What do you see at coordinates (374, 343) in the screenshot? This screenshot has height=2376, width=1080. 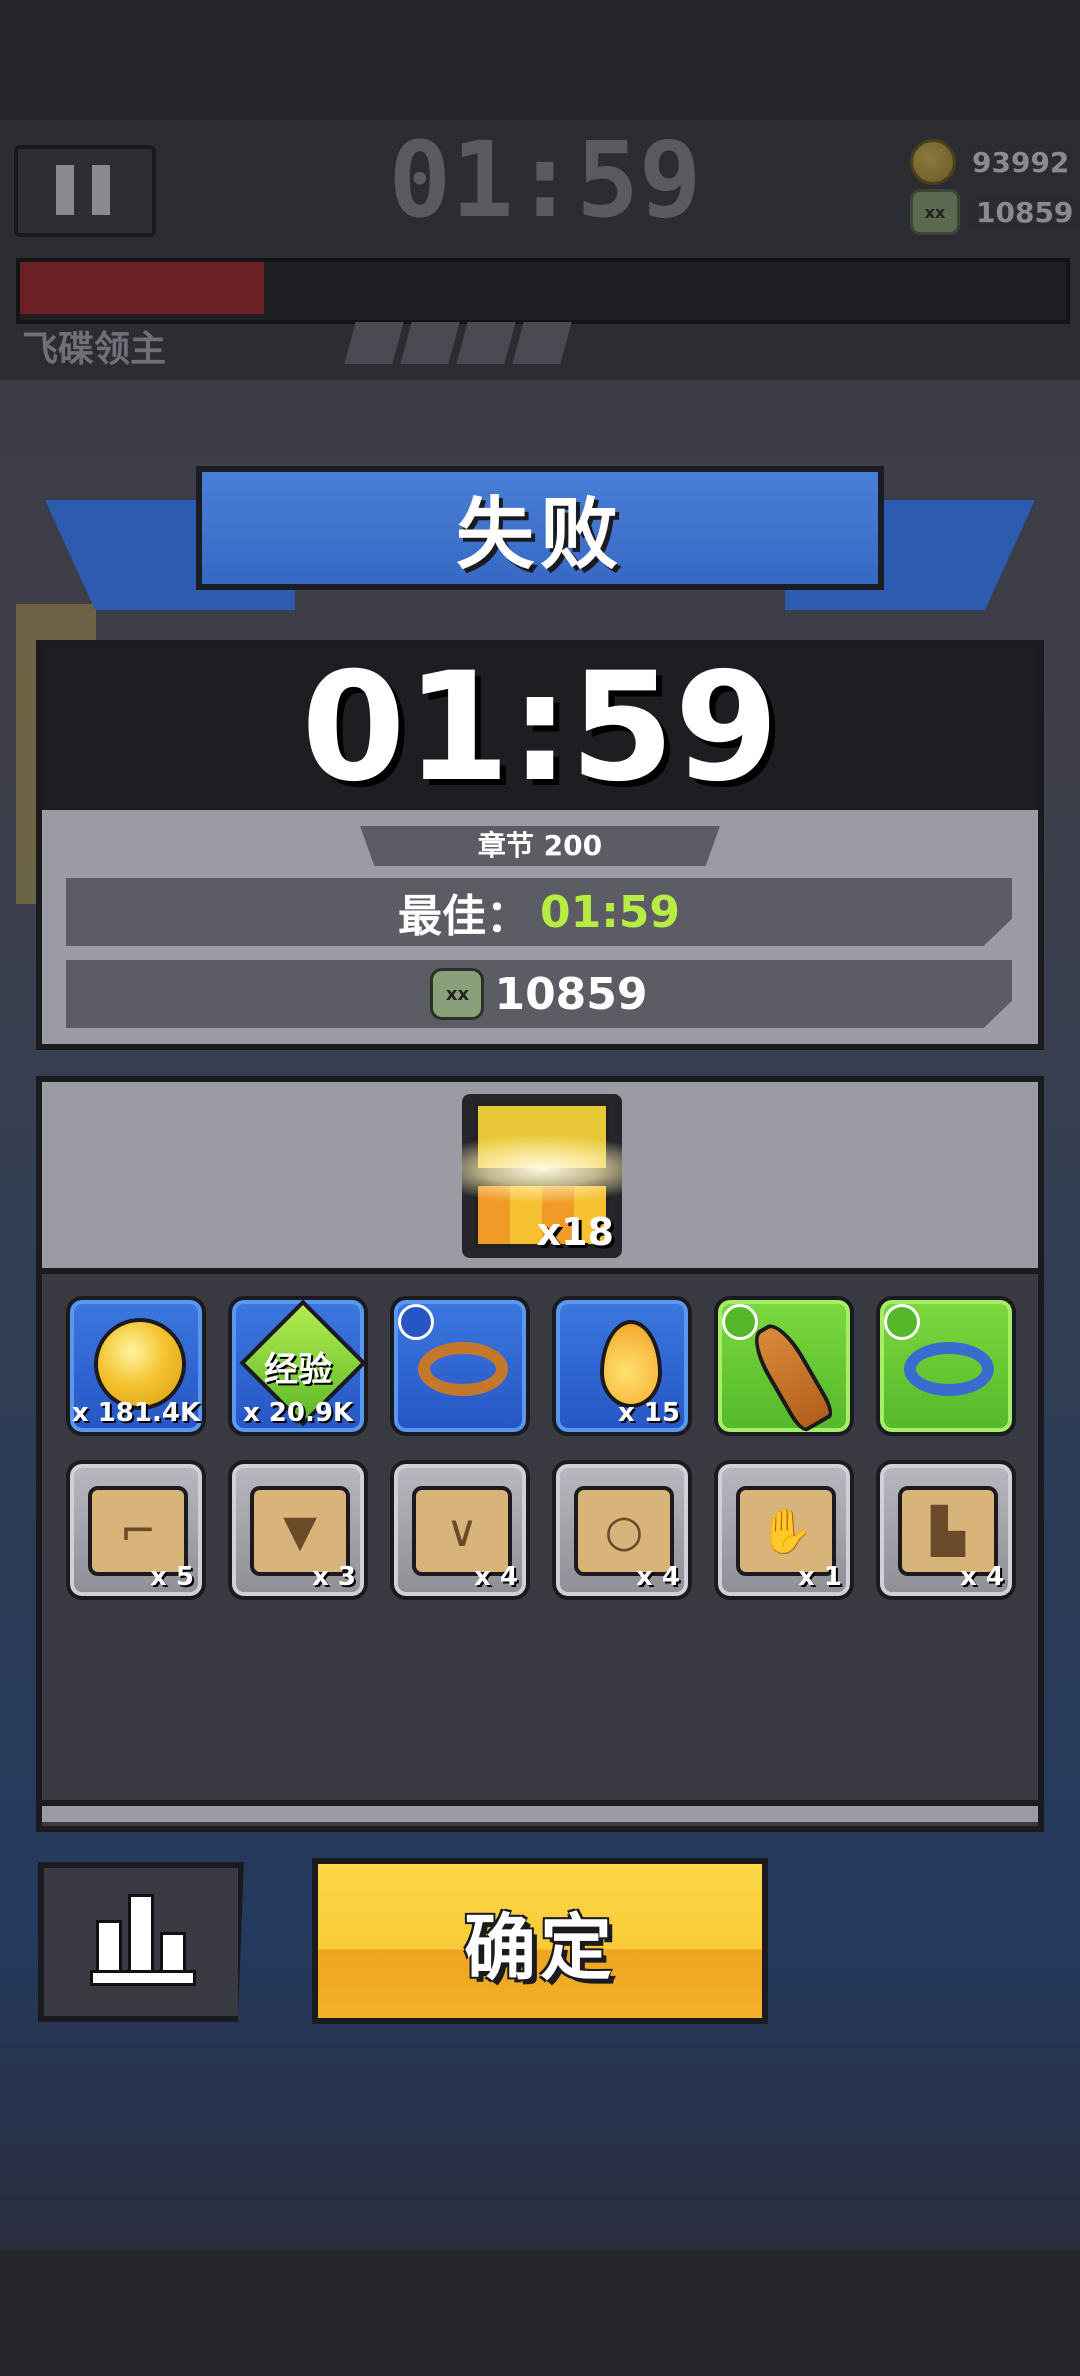 I see `fire-trait-icon` at bounding box center [374, 343].